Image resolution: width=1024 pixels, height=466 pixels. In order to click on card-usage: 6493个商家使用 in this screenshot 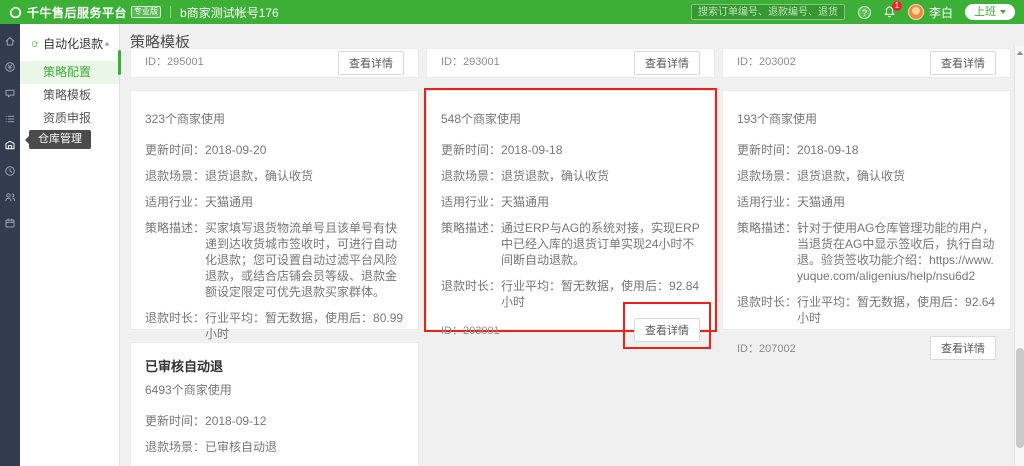, I will do `click(188, 390)`.